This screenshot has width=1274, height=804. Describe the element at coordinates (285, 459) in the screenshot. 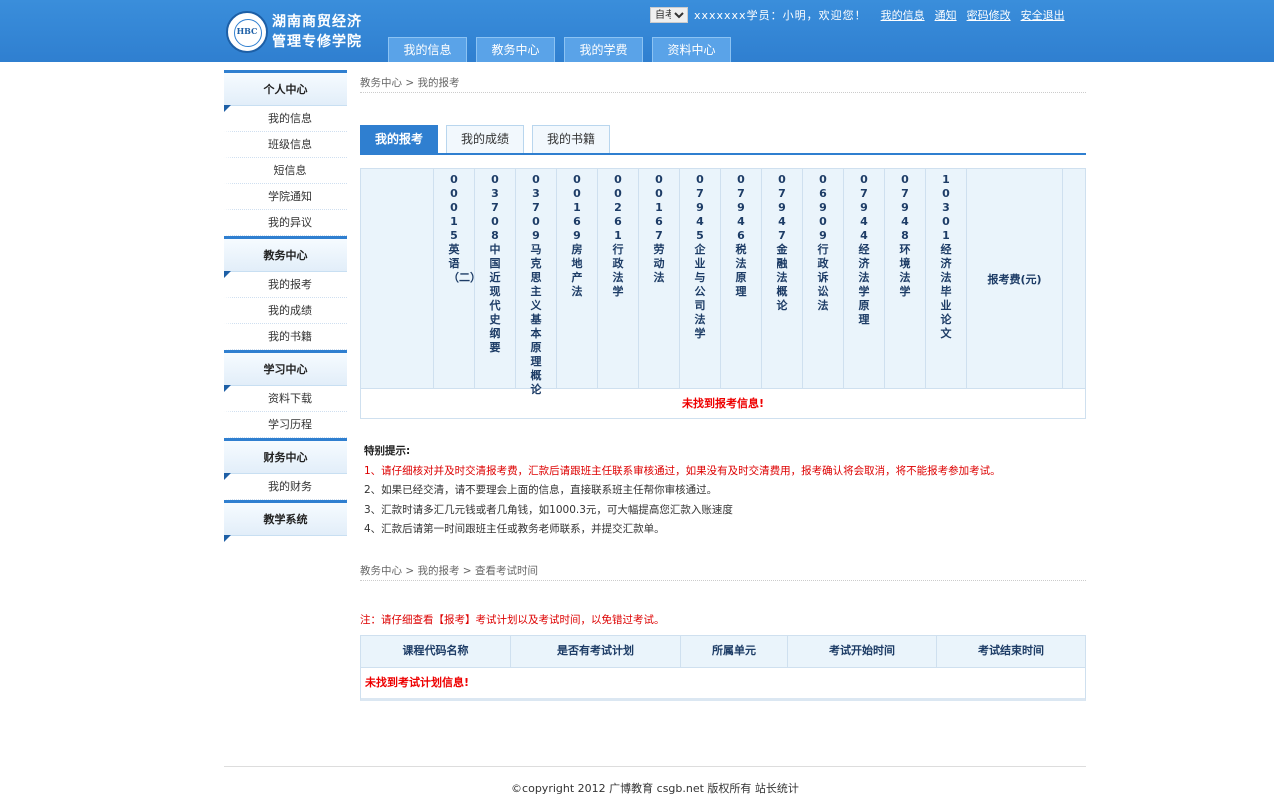

I see `sidebar-section-finance: 财务中心` at that location.